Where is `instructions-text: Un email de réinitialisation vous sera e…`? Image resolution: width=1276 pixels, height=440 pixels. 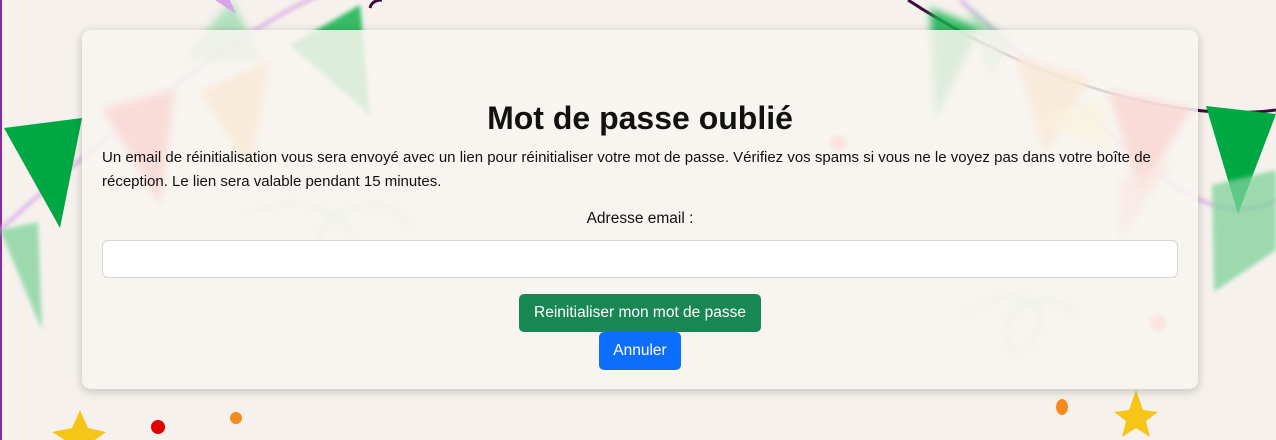
instructions-text: Un email de réinitialisation vous sera e… is located at coordinates (626, 169).